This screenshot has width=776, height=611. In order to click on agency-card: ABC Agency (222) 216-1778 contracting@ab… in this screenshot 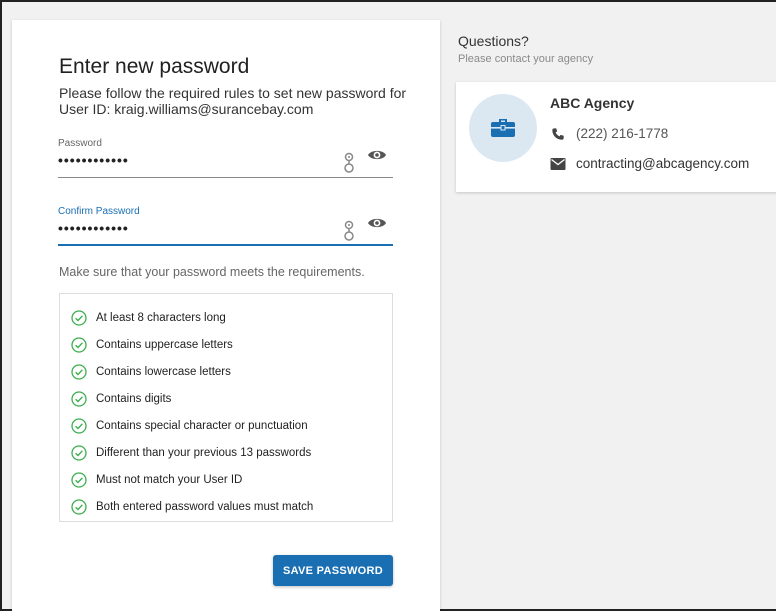, I will do `click(616, 137)`.